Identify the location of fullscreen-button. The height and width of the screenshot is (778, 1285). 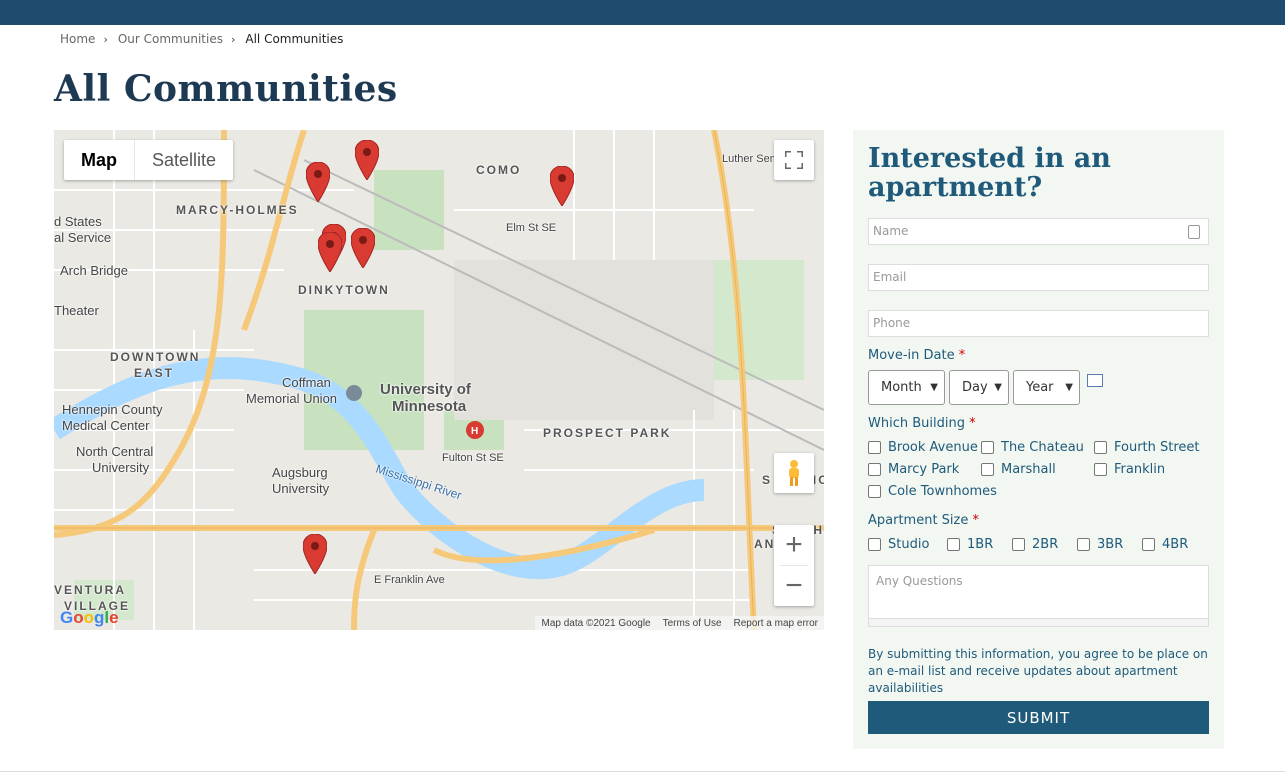
(794, 160).